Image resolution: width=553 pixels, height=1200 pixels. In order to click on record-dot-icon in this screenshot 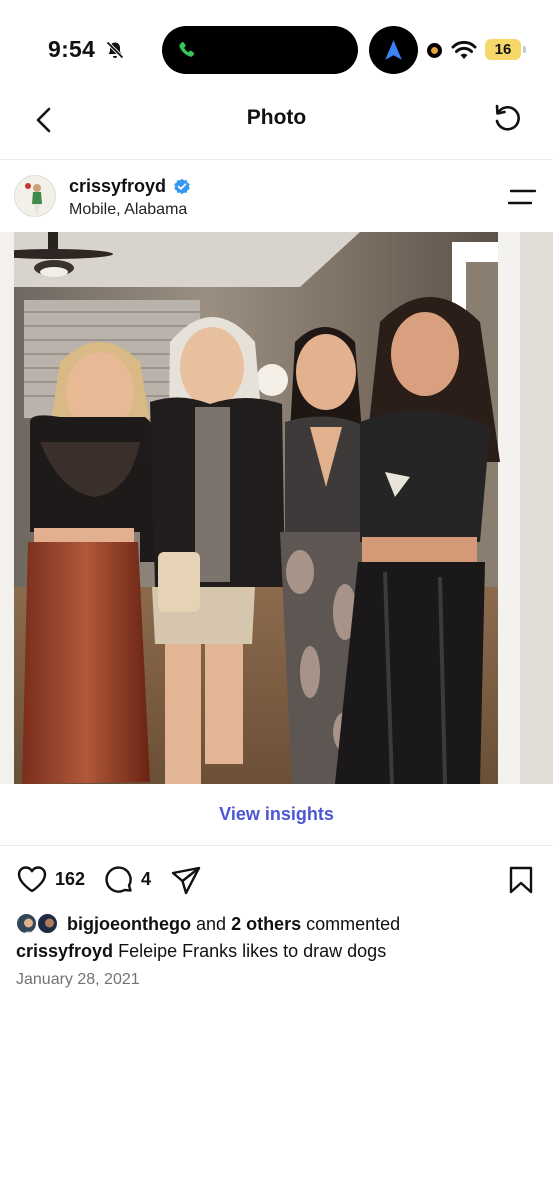, I will do `click(434, 50)`.